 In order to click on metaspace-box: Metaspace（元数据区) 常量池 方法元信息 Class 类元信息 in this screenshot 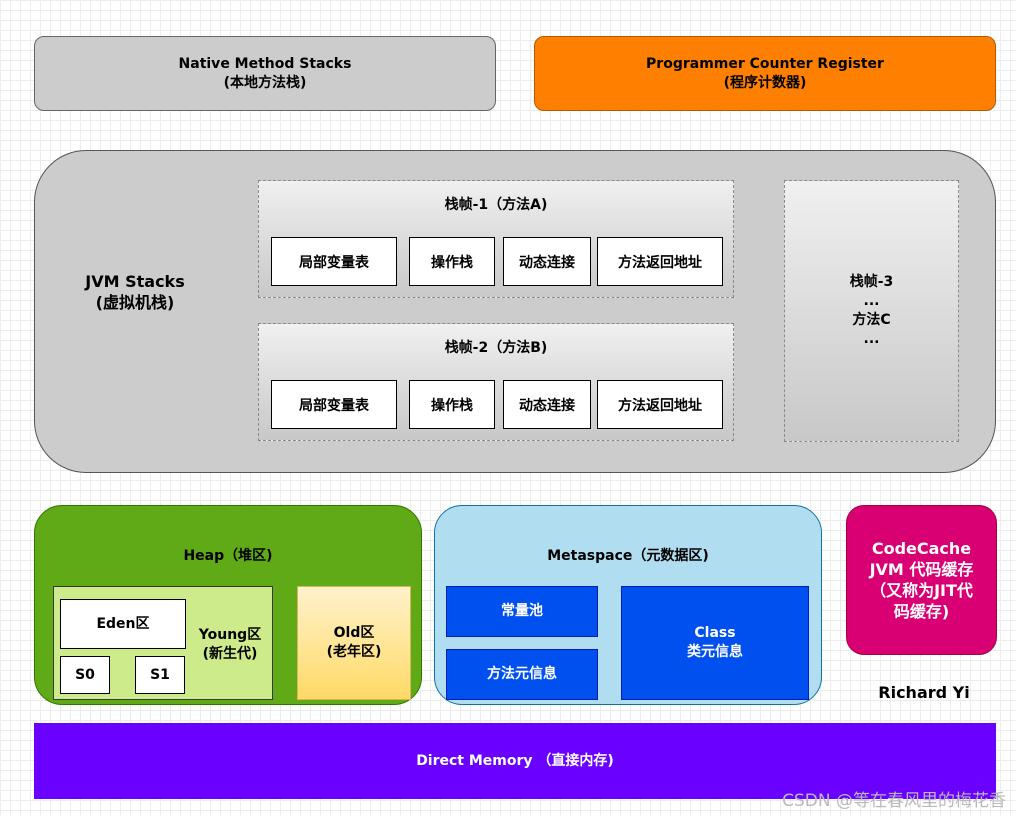, I will do `click(628, 605)`.